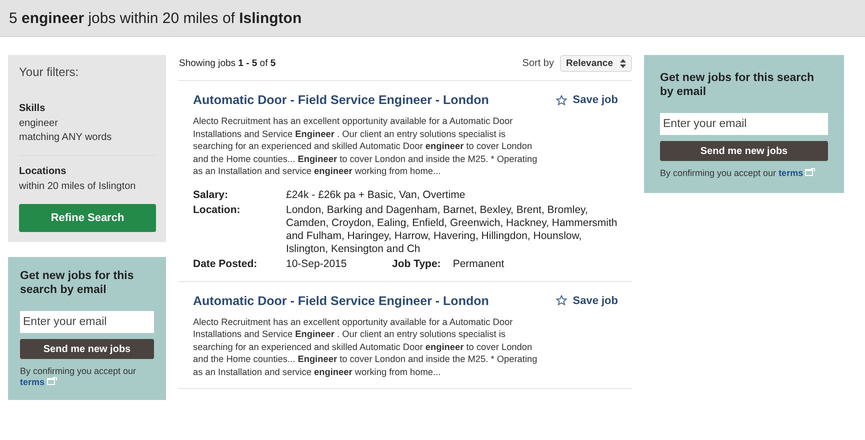 The image size is (865, 440). I want to click on filter-value: matching ANY words, so click(66, 138).